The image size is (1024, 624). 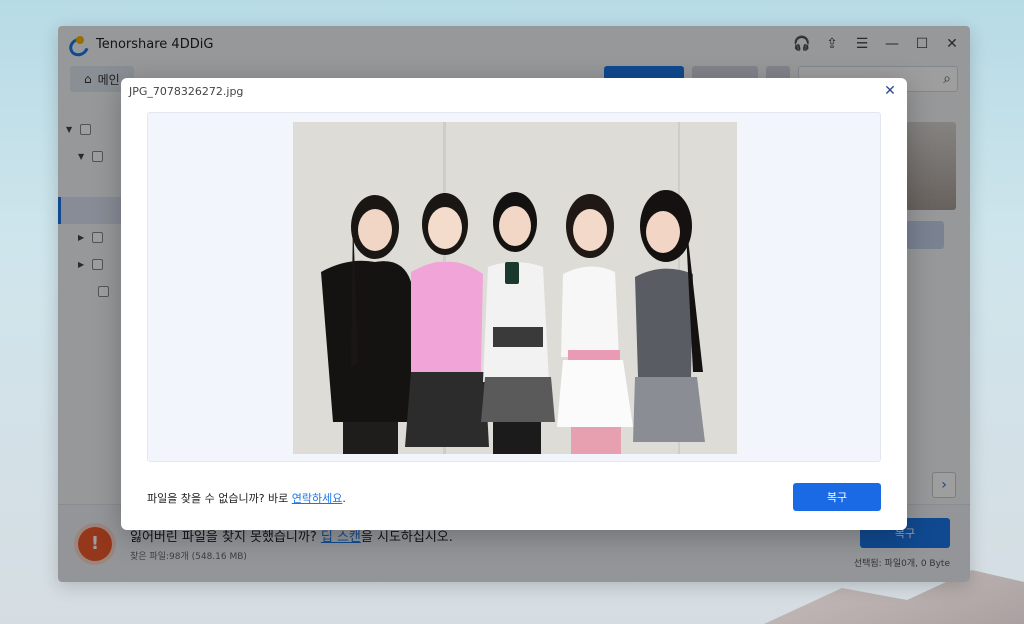 I want to click on close-icon: ✕, so click(x=890, y=91).